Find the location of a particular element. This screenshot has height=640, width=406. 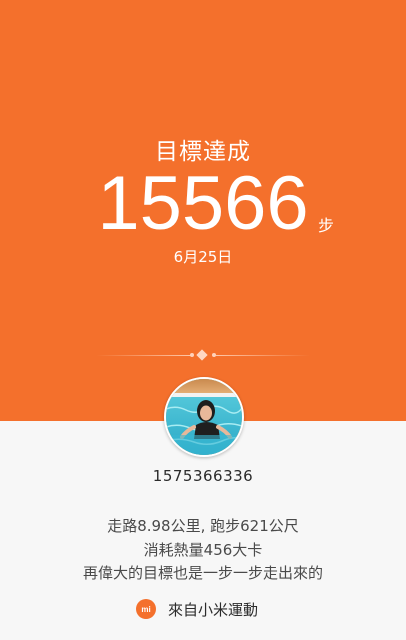

steps-unit: 步 is located at coordinates (326, 225).